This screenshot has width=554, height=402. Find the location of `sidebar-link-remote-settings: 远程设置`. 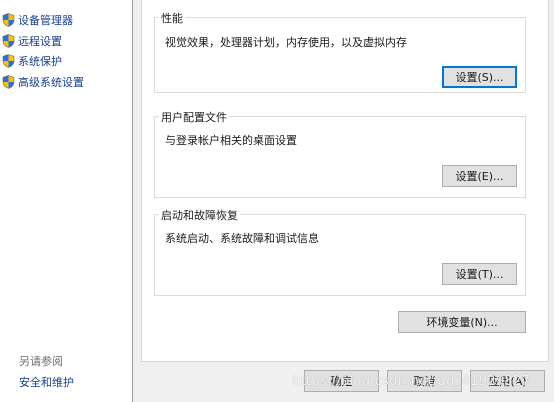

sidebar-link-remote-settings: 远程设置 is located at coordinates (32, 41).